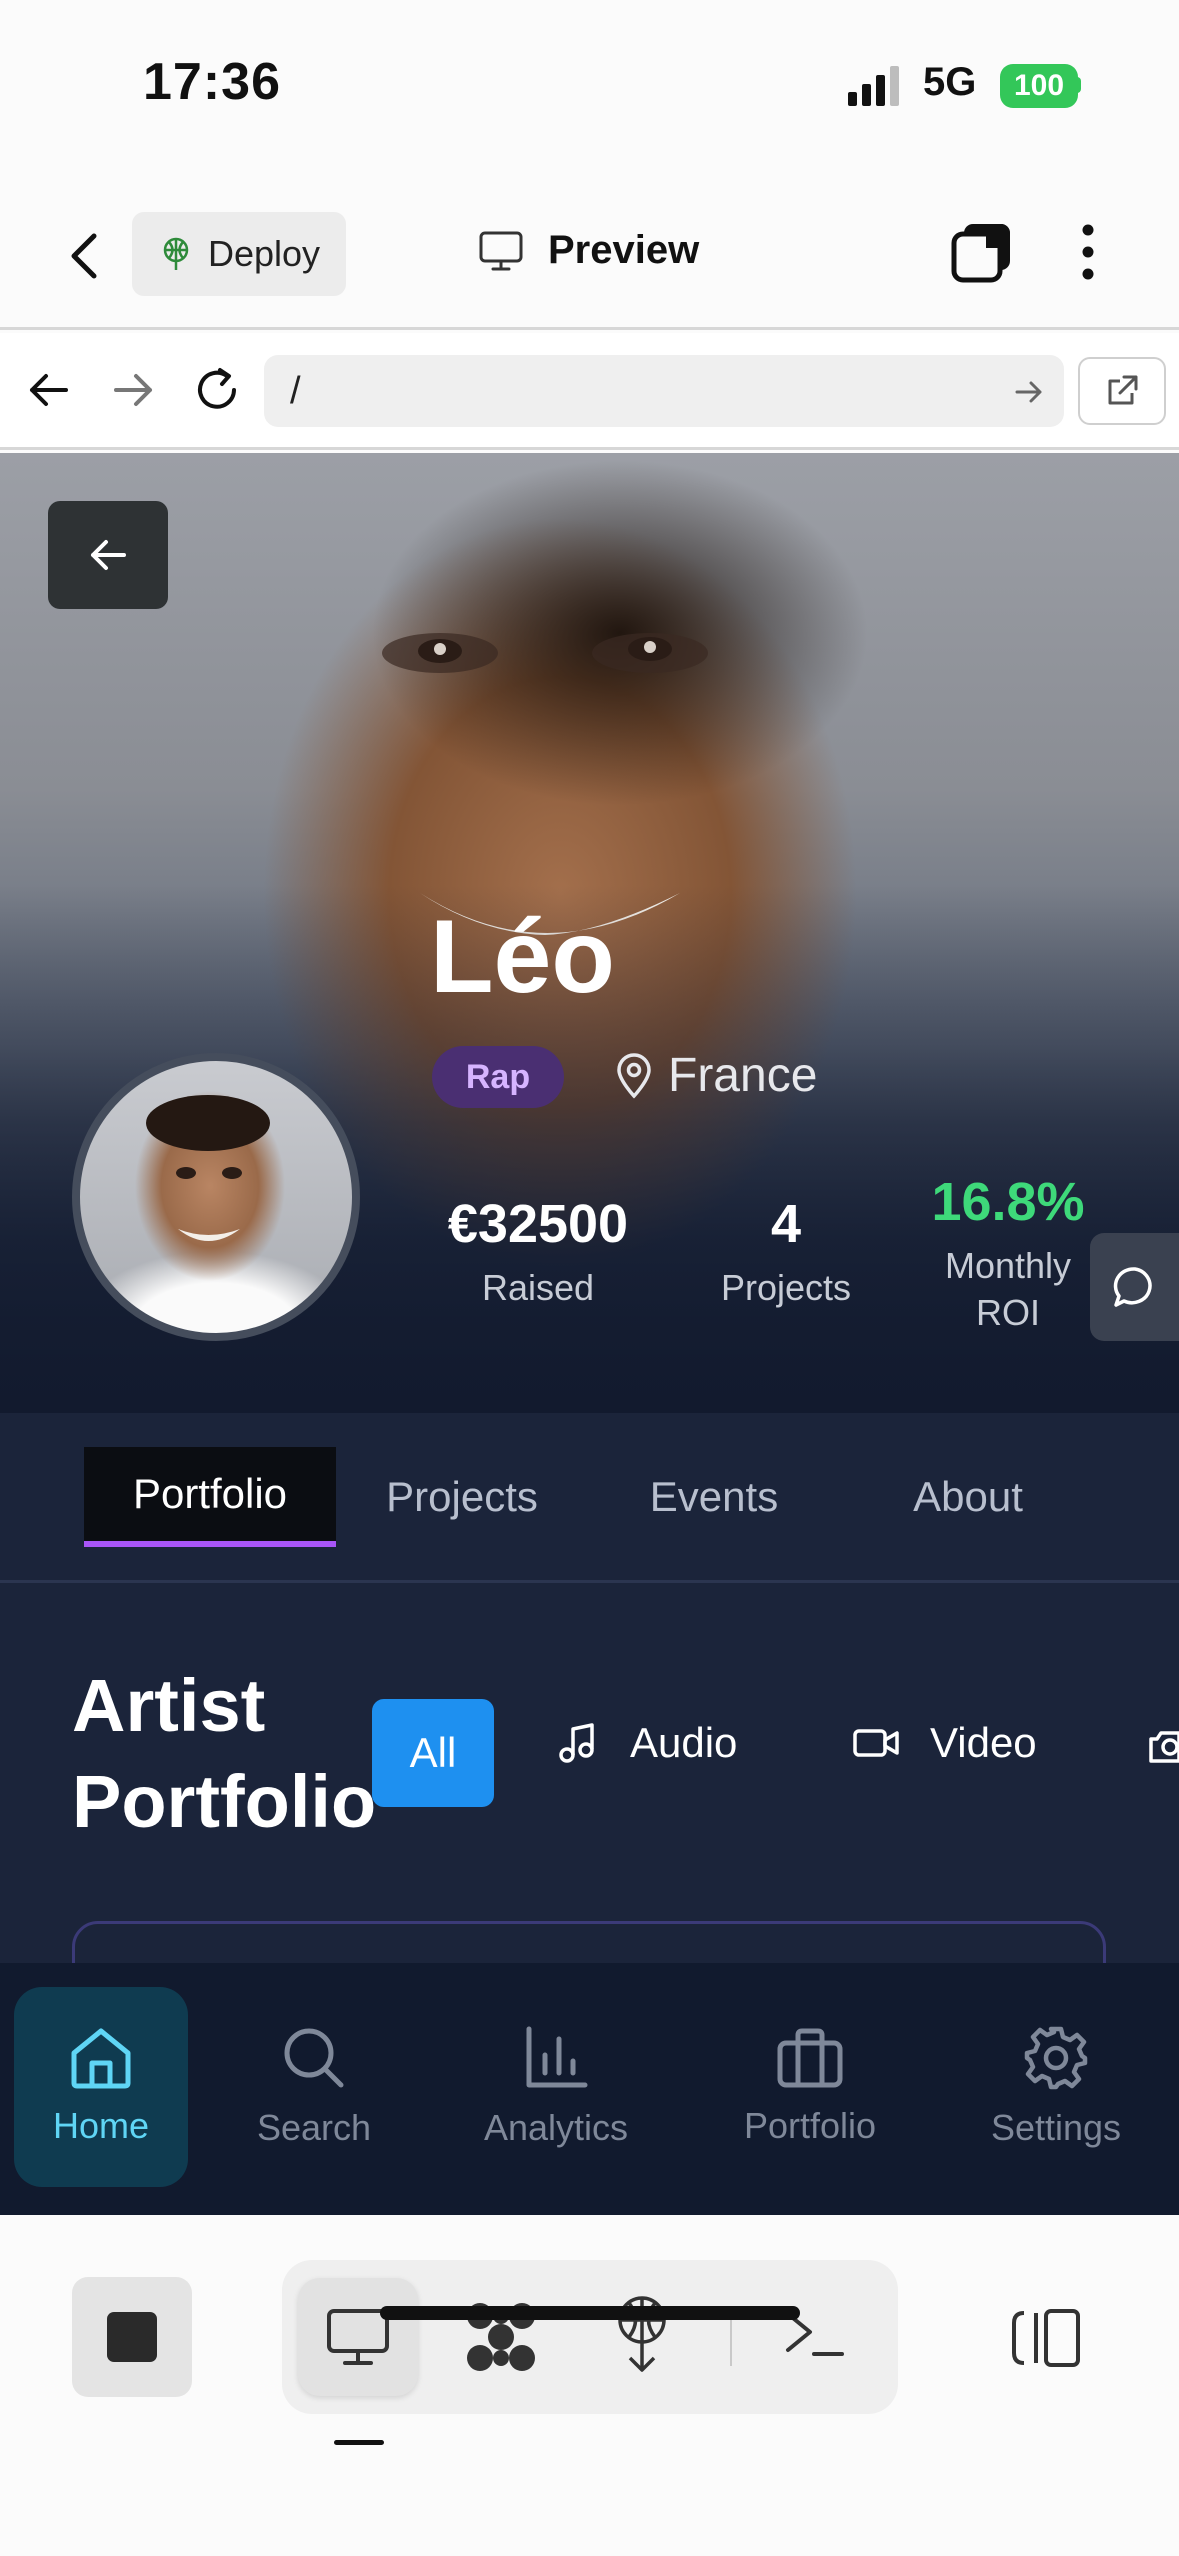 The width and height of the screenshot is (1179, 2556). What do you see at coordinates (1008, 1265) in the screenshot?
I see `stat-label-line: Monthly` at bounding box center [1008, 1265].